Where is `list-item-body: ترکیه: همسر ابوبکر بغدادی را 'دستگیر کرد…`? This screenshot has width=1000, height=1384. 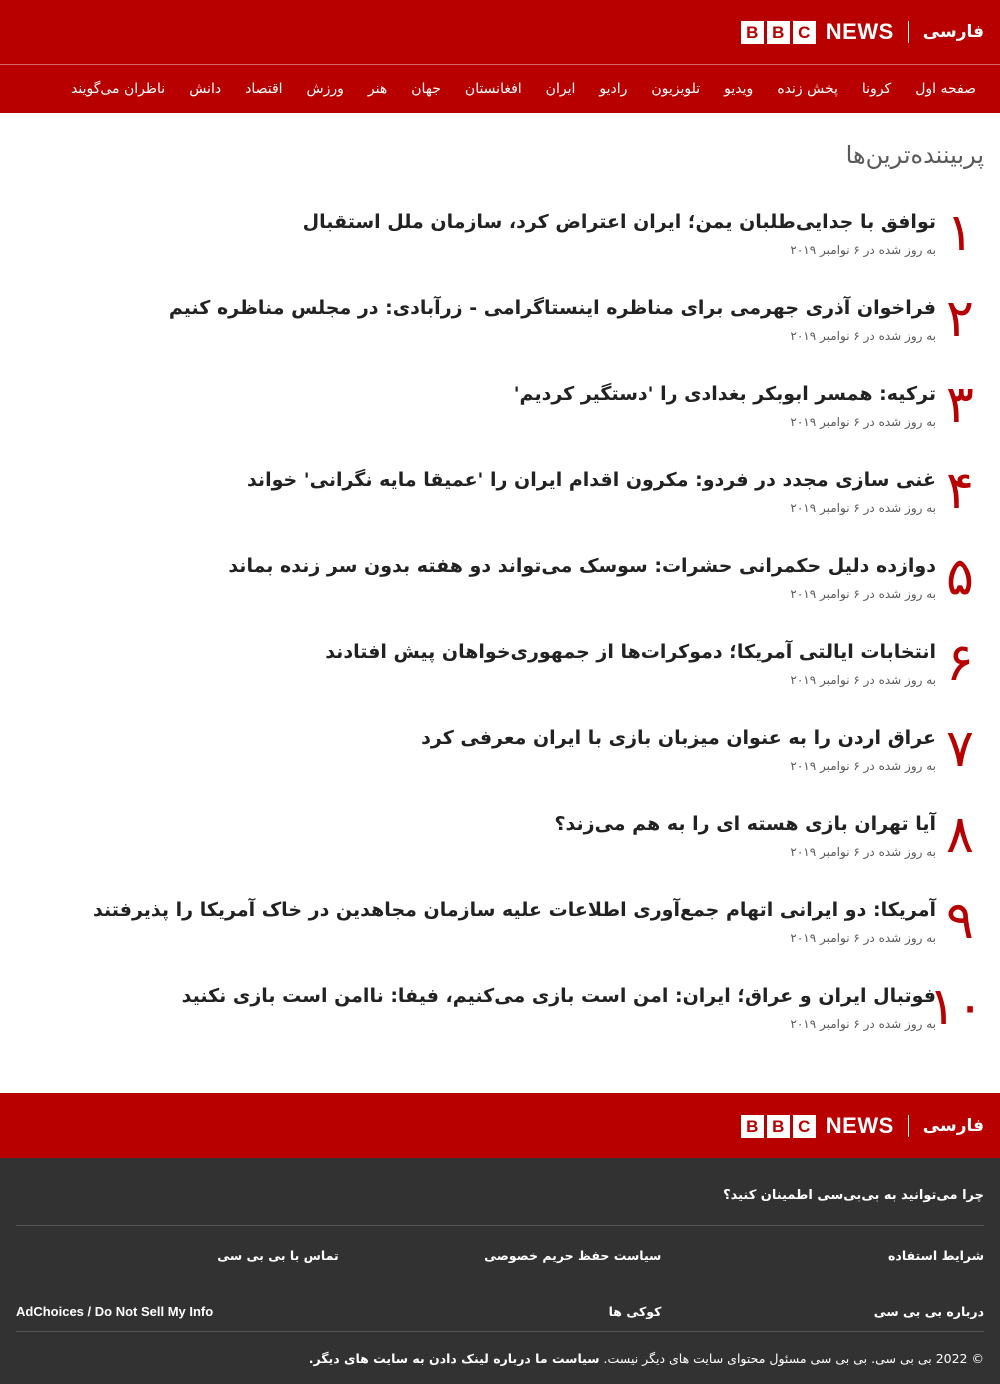
list-item-body: ترکیه: همسر ابوبکر بغدادی را 'دستگیر کرد… is located at coordinates (725, 402).